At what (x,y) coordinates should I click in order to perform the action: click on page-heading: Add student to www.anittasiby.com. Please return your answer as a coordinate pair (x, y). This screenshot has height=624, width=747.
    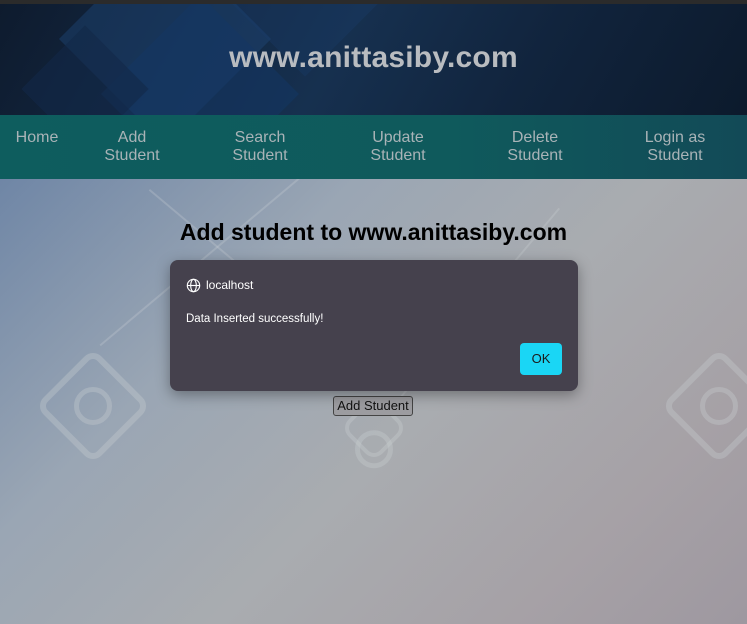
    Looking at the image, I should click on (373, 232).